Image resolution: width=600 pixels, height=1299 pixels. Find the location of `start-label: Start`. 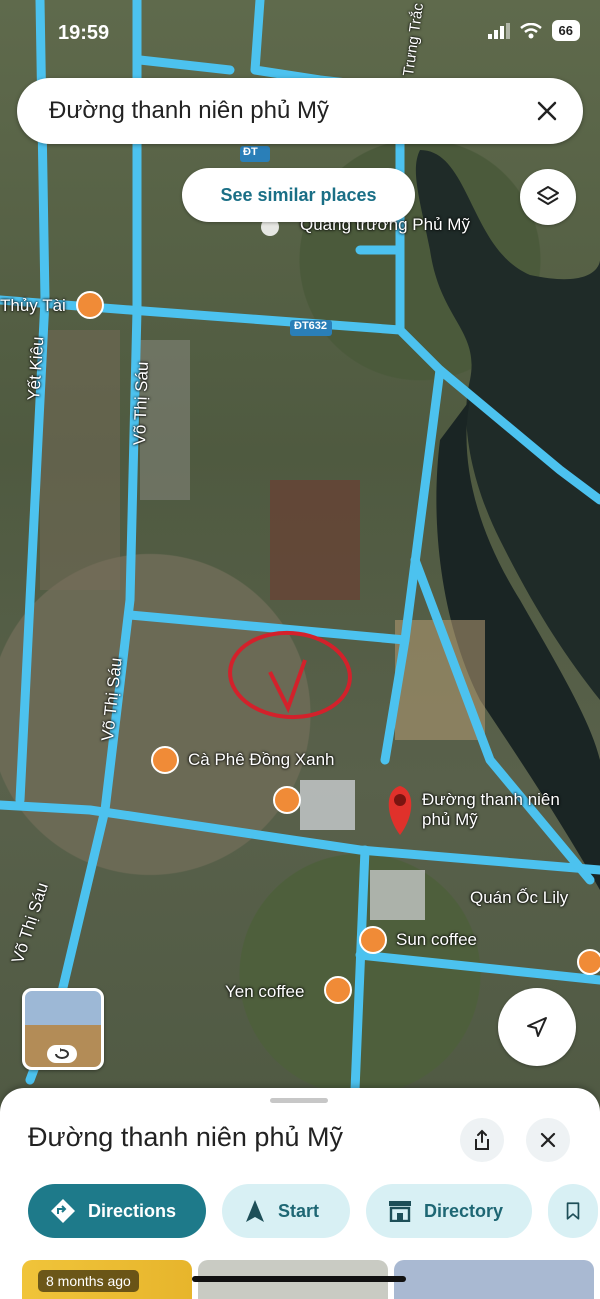

start-label: Start is located at coordinates (299, 1210).